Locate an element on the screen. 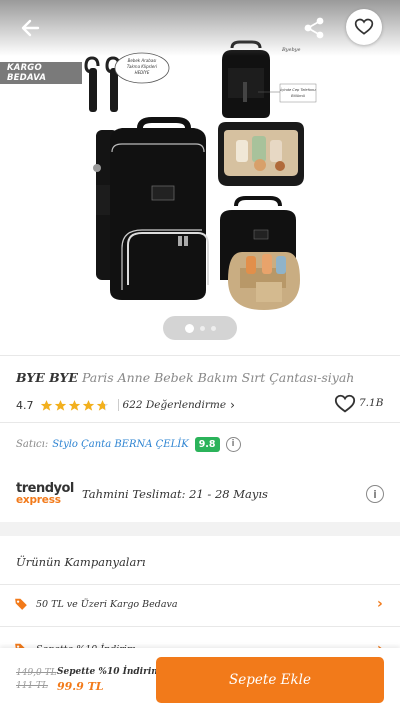 This screenshot has width=400, height=711. svg-text: Bölümü is located at coordinates (298, 96).